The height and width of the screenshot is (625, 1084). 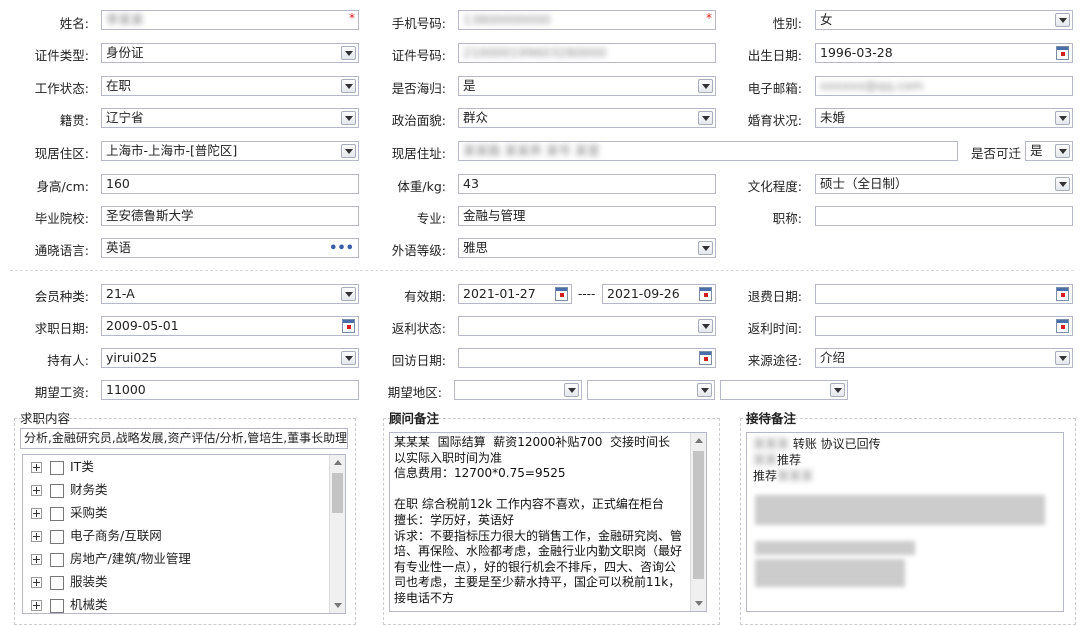 What do you see at coordinates (230, 86) in the screenshot?
I see `workstatus-select: 在职` at bounding box center [230, 86].